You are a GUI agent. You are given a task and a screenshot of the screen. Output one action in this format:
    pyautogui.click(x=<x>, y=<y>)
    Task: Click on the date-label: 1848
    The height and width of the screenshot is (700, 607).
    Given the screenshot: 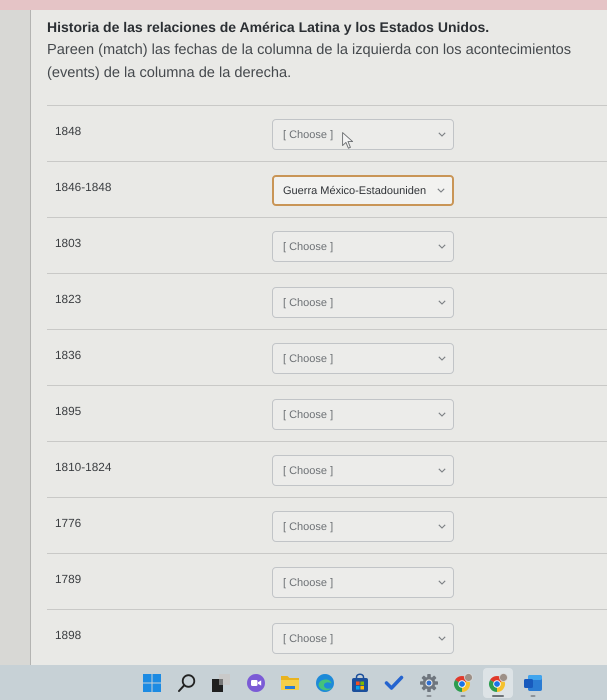 What is the action you would take?
    pyautogui.click(x=68, y=131)
    